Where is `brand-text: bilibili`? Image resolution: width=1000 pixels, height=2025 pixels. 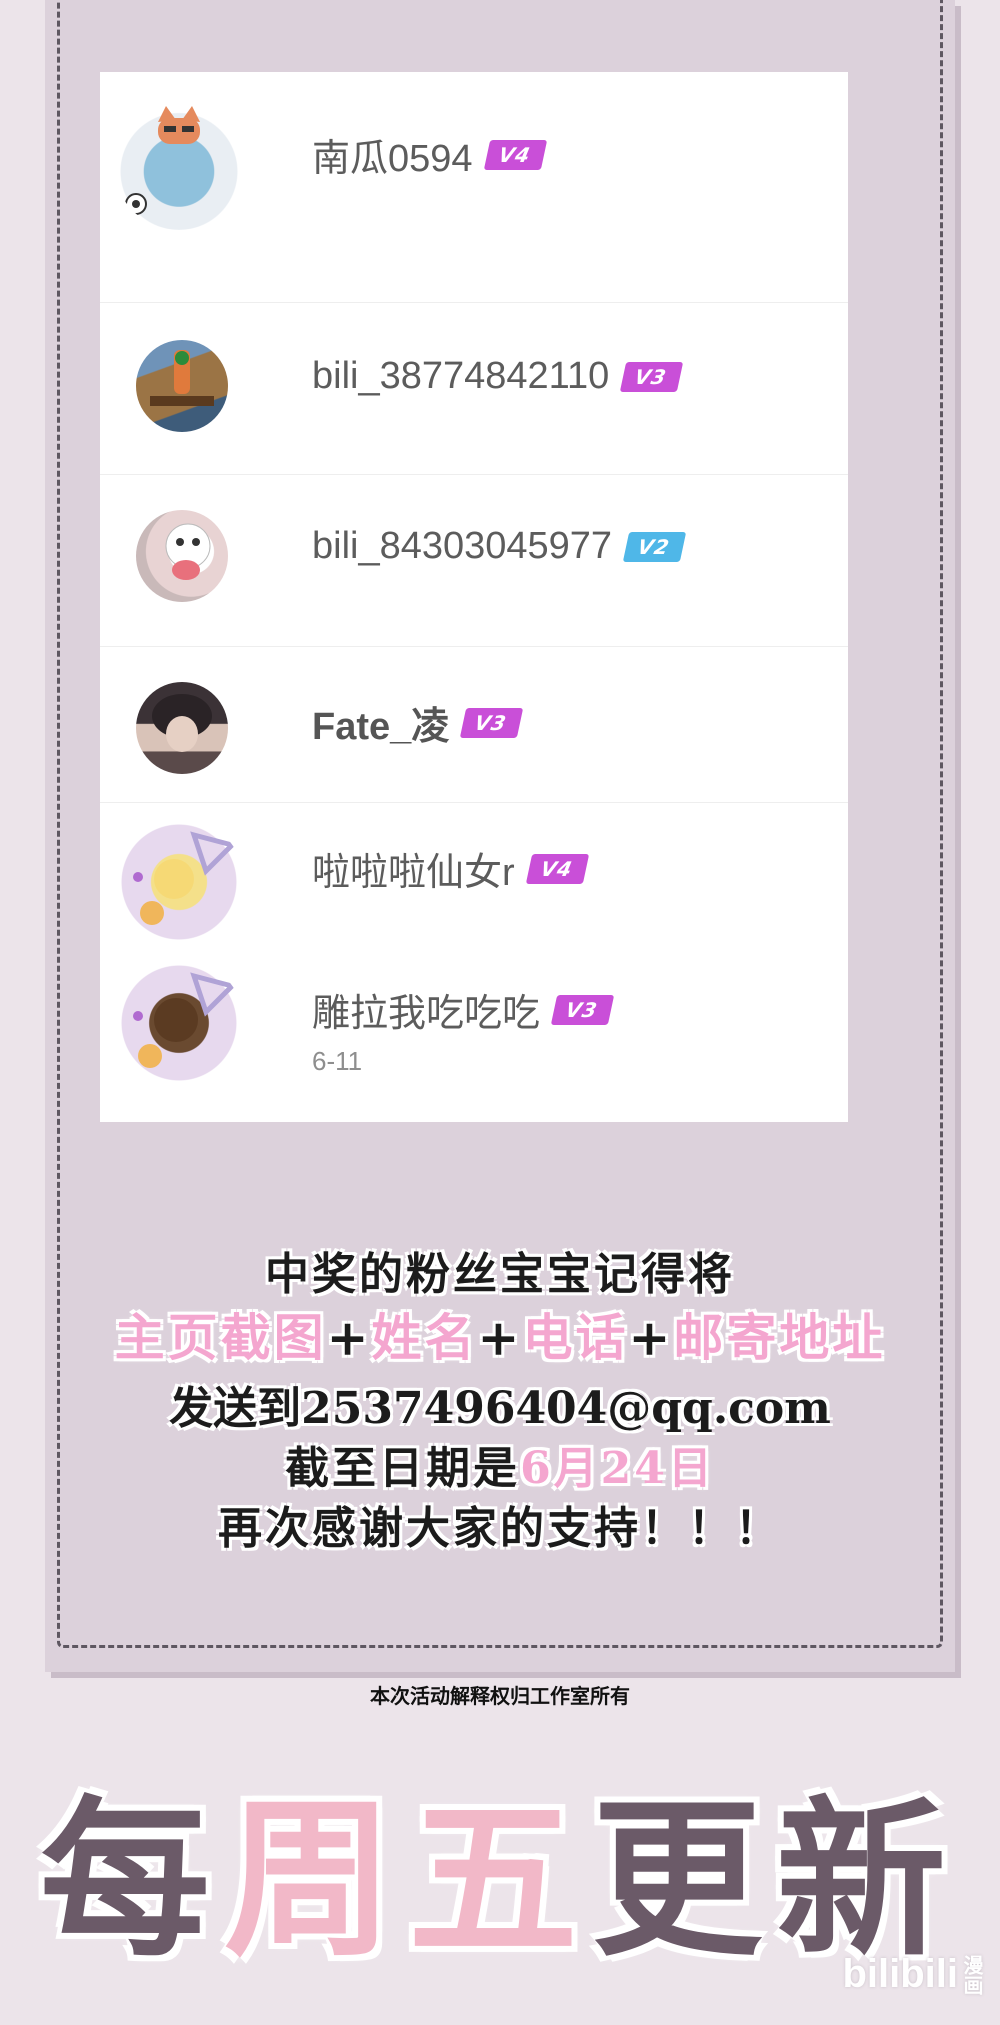 brand-text: bilibili is located at coordinates (900, 1974).